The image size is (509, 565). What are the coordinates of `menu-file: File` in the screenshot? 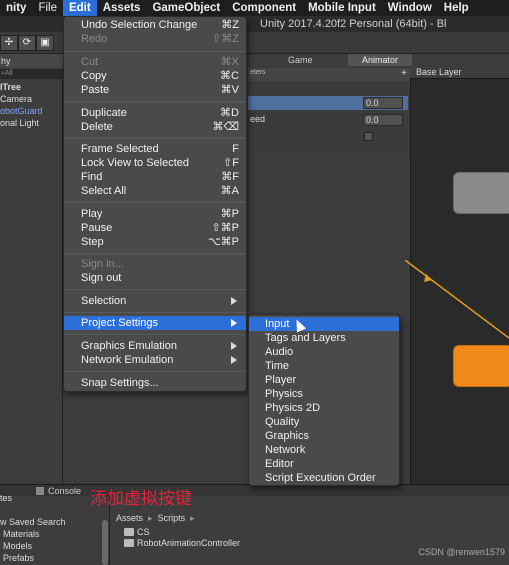 It's located at (47, 8).